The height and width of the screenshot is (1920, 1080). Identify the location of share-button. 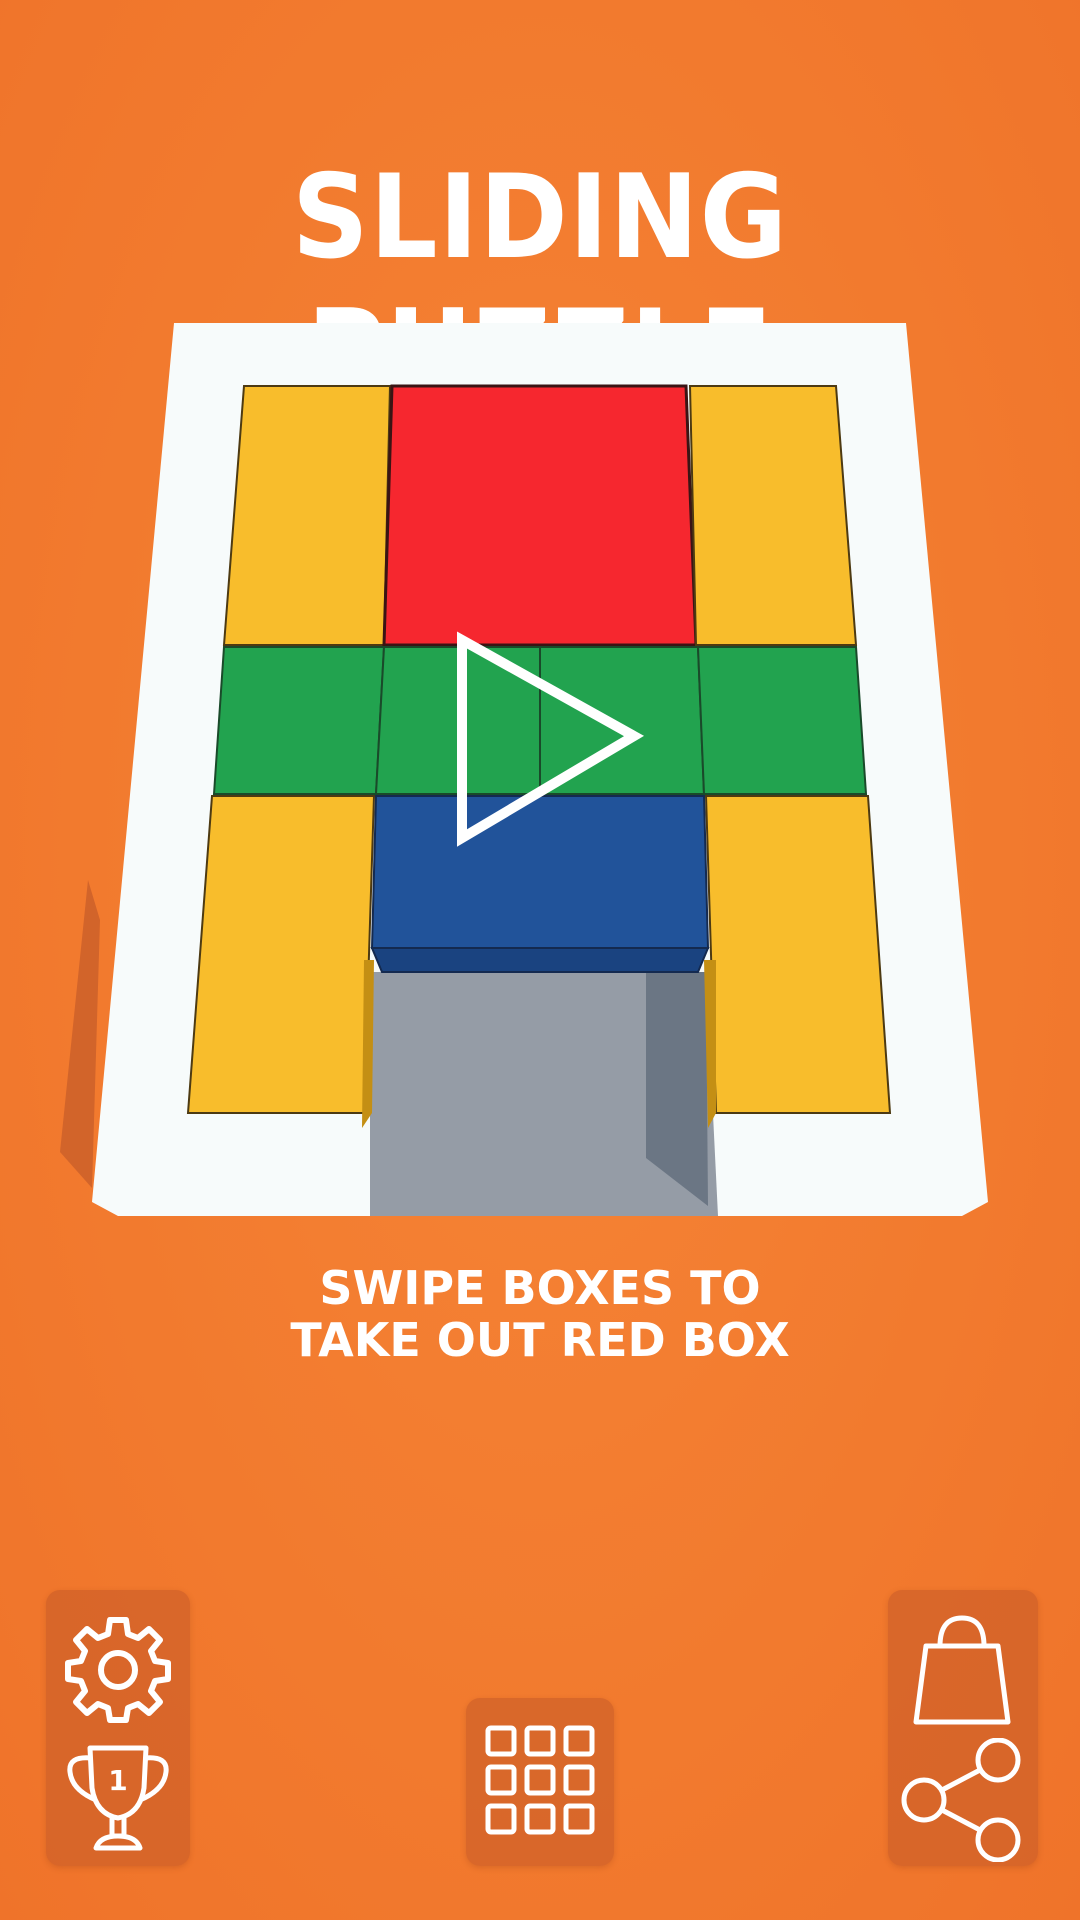
(962, 1800).